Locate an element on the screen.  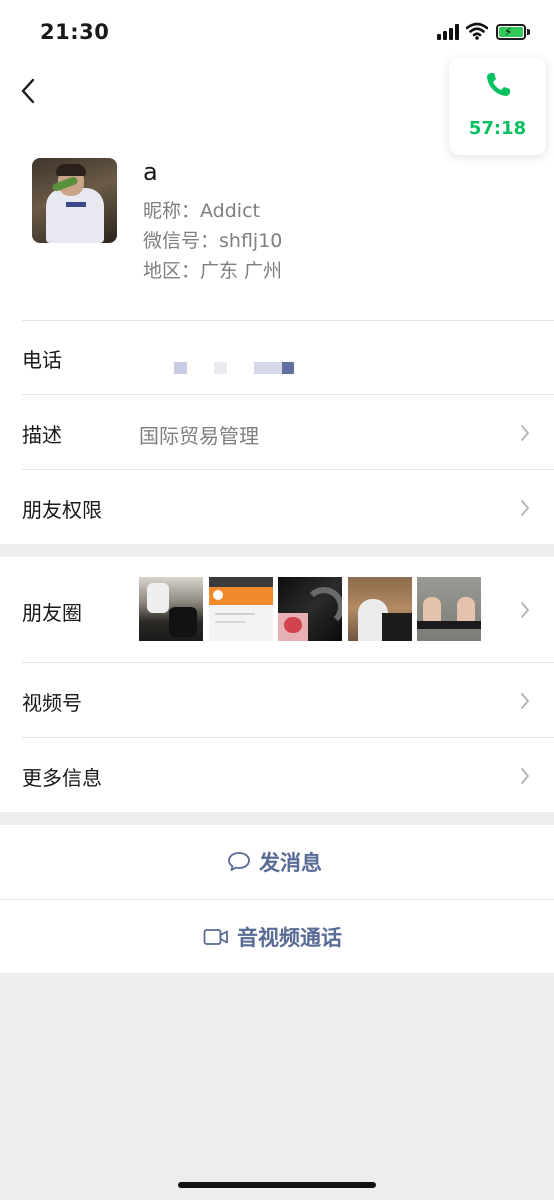
back-chevron-icon is located at coordinates (30, 91).